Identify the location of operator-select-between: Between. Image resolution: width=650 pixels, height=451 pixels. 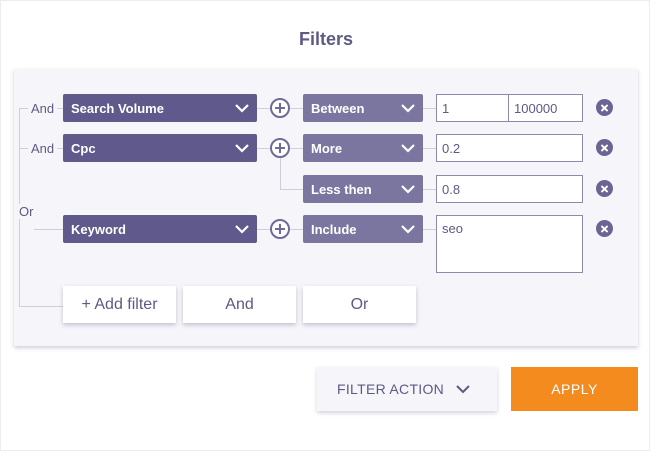
(363, 108).